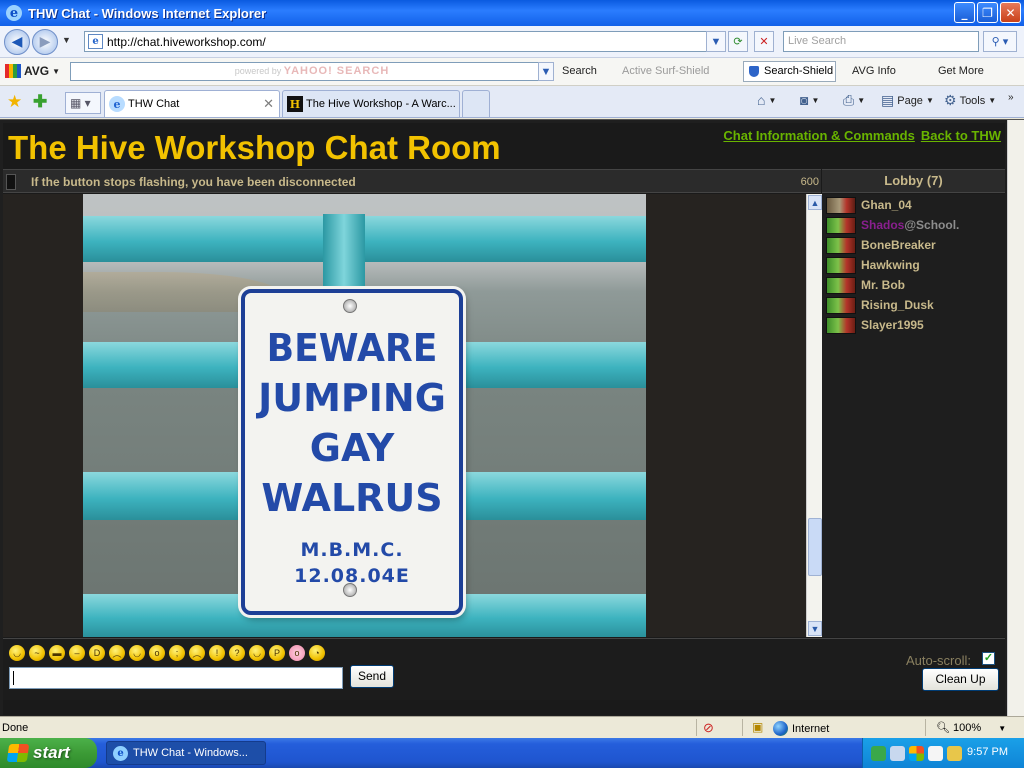  What do you see at coordinates (815, 547) in the screenshot?
I see `scroll-thumb` at bounding box center [815, 547].